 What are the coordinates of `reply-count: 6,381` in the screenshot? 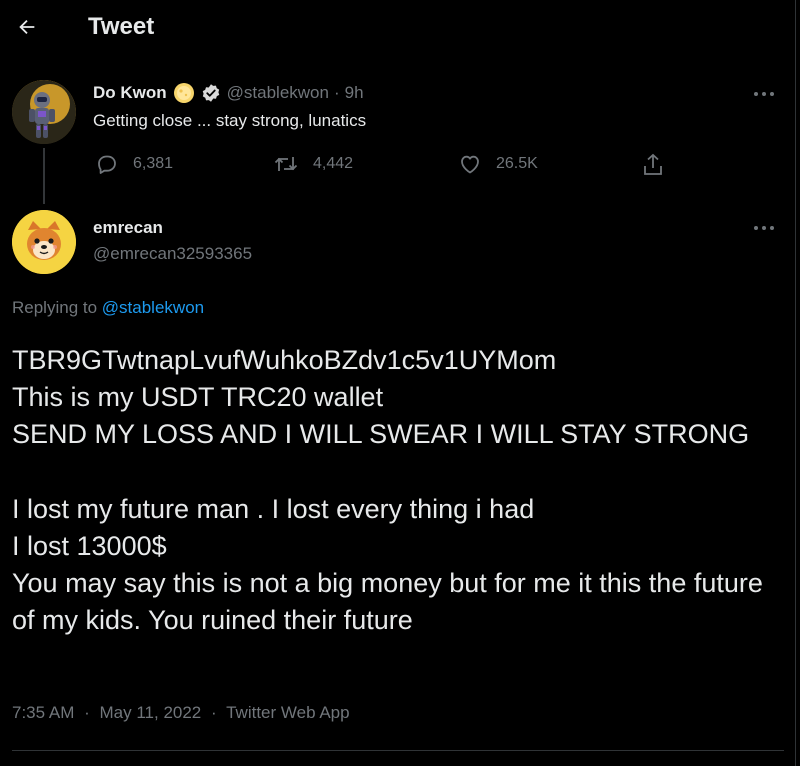 It's located at (153, 163).